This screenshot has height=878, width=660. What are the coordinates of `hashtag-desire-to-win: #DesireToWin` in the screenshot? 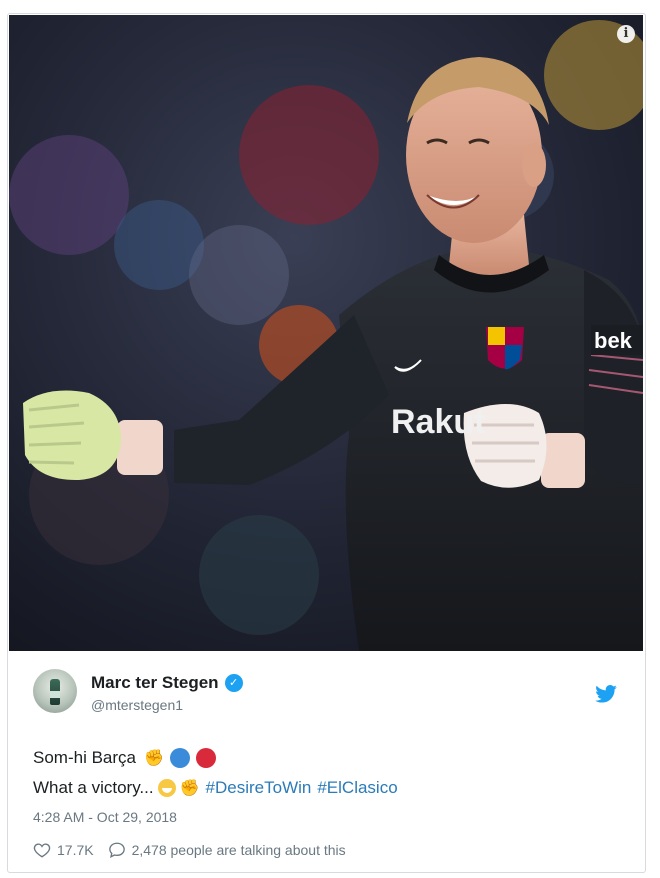 It's located at (259, 788).